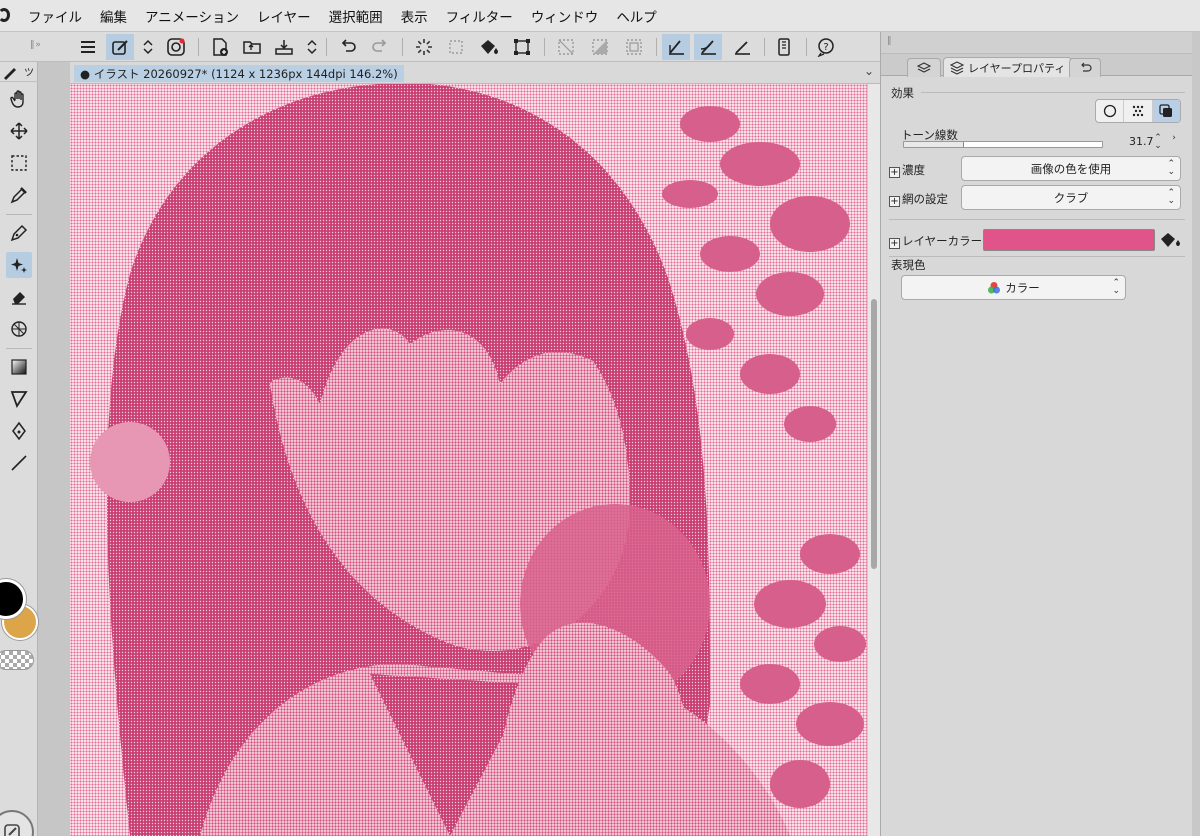  Describe the element at coordinates (88, 47) in the screenshot. I see `menu-icon` at that location.